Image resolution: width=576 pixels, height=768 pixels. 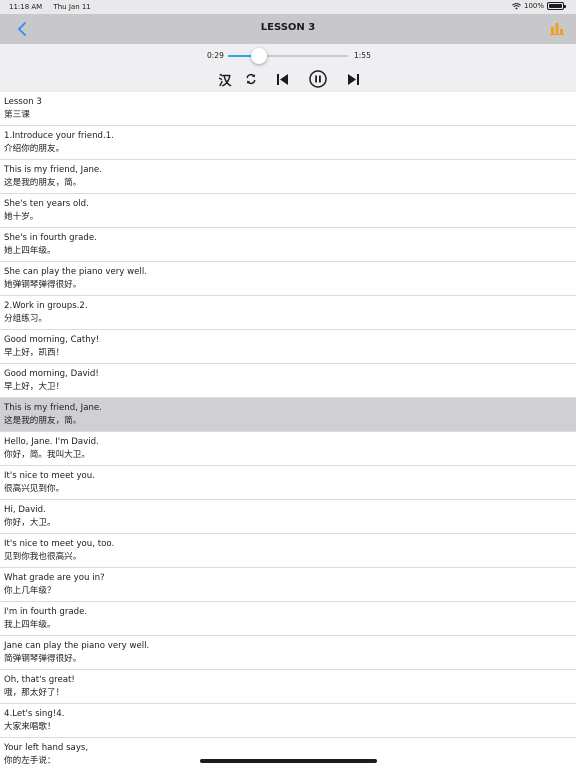 What do you see at coordinates (516, 5) in the screenshot?
I see `wifi-icon` at bounding box center [516, 5].